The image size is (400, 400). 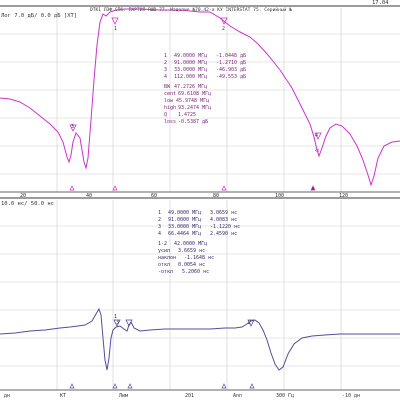 What do you see at coordinates (165, 70) in the screenshot?
I see `top-readout-n-3: 3` at bounding box center [165, 70].